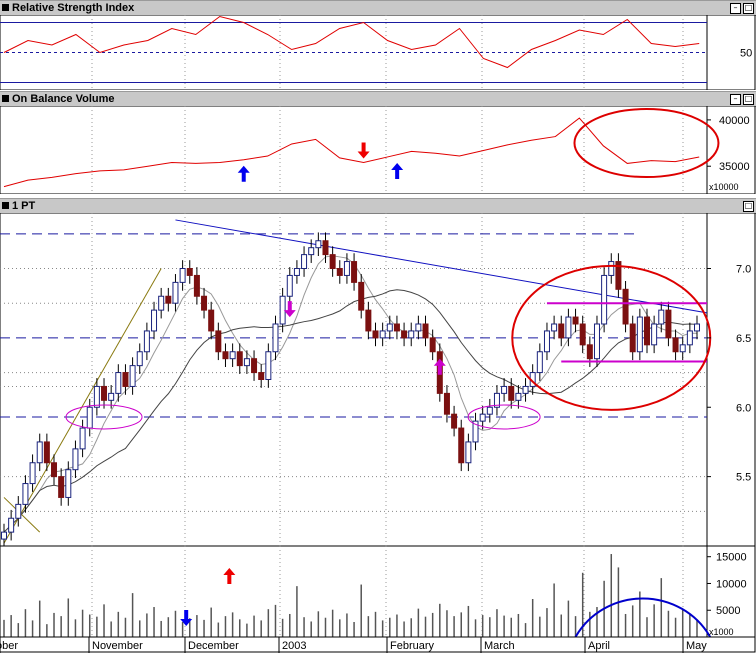 The width and height of the screenshot is (756, 653). Describe the element at coordinates (743, 339) in the screenshot. I see `price-tick-label: 6.5` at that location.